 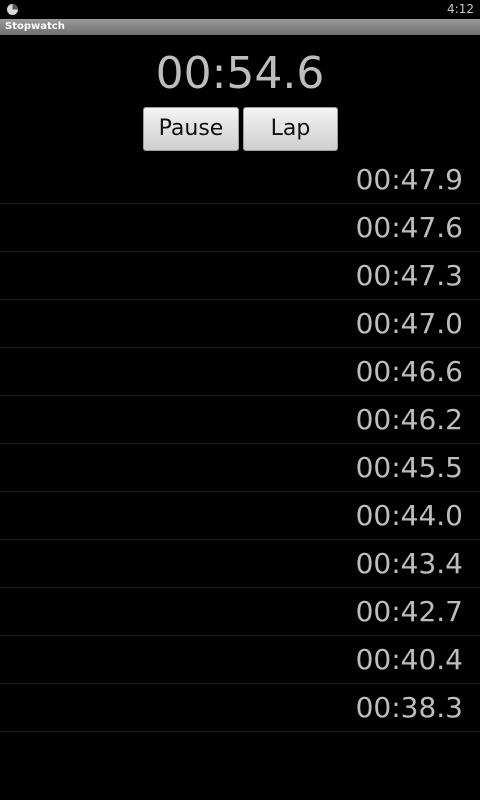 I want to click on lap-time: 00:42.7, so click(x=409, y=611).